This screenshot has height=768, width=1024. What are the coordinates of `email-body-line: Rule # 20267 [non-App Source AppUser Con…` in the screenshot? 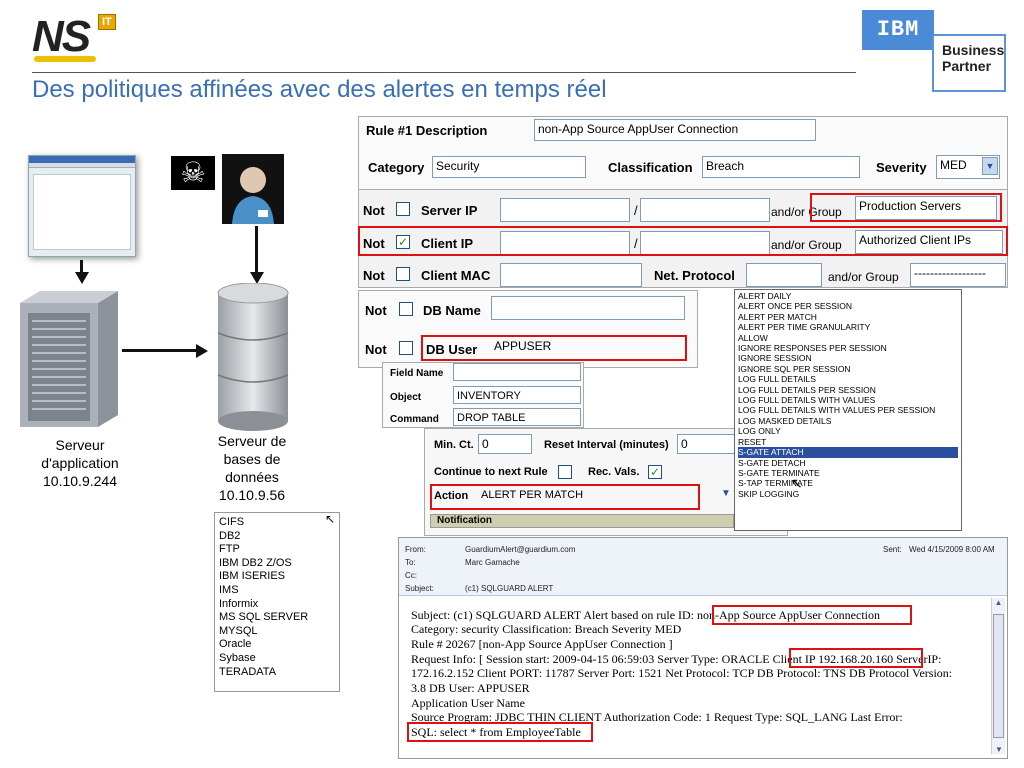 It's located at (542, 644).